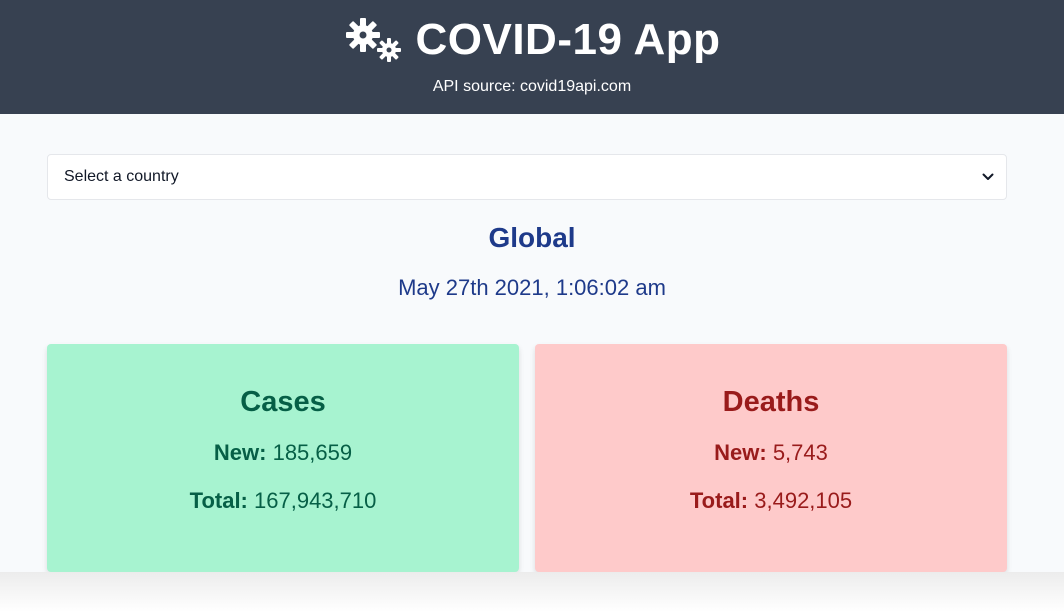 The width and height of the screenshot is (1064, 612). I want to click on cases-new-value: 185,659, so click(312, 452).